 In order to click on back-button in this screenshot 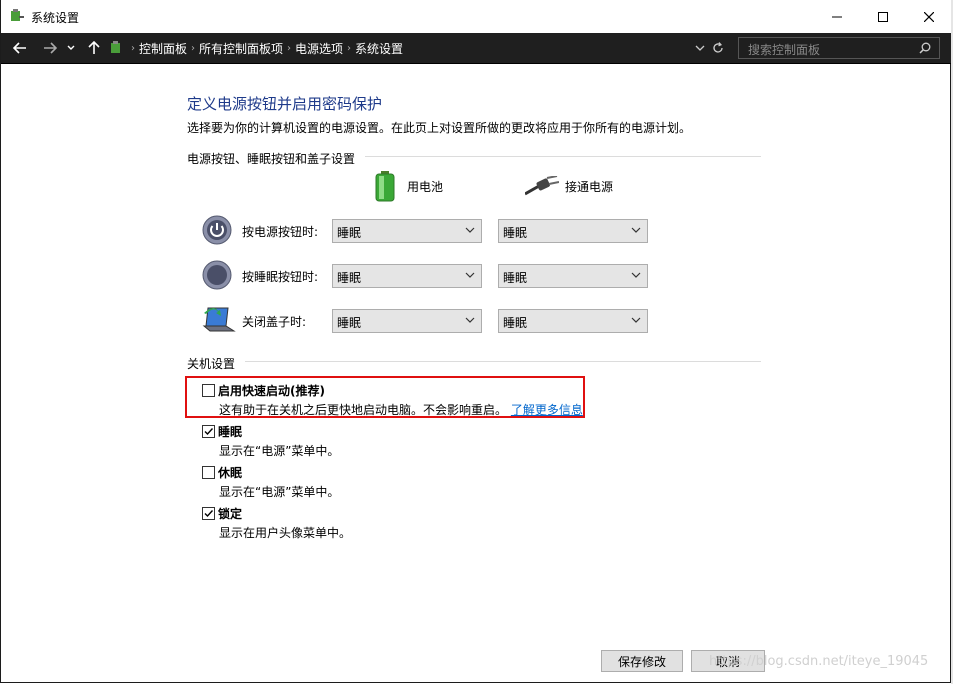, I will do `click(20, 48)`.